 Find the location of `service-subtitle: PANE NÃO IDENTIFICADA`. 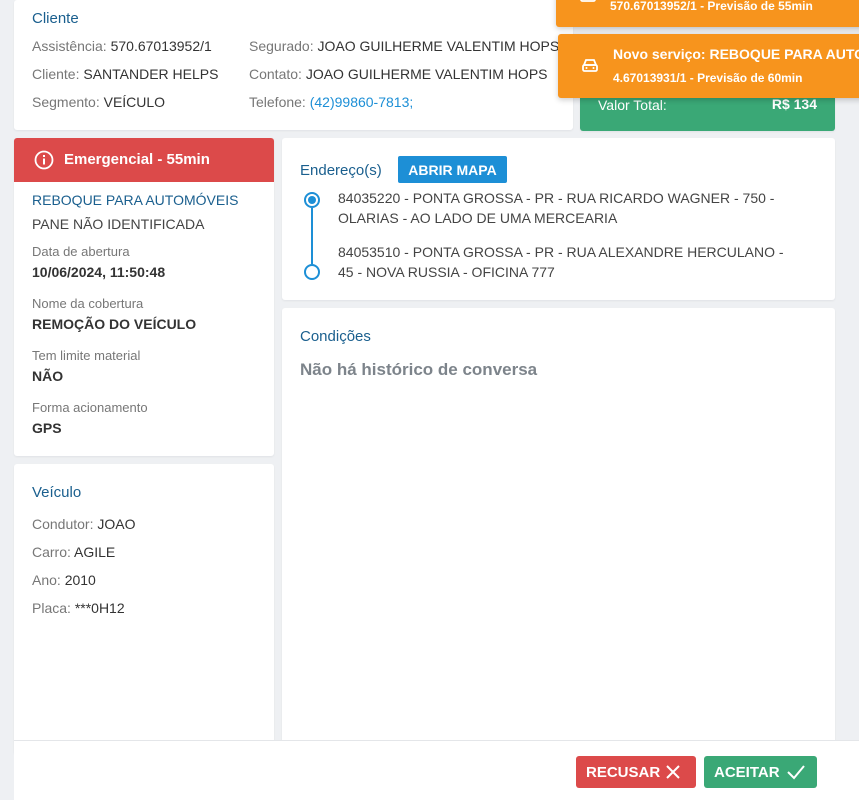

service-subtitle: PANE NÃO IDENTIFICADA is located at coordinates (118, 224).